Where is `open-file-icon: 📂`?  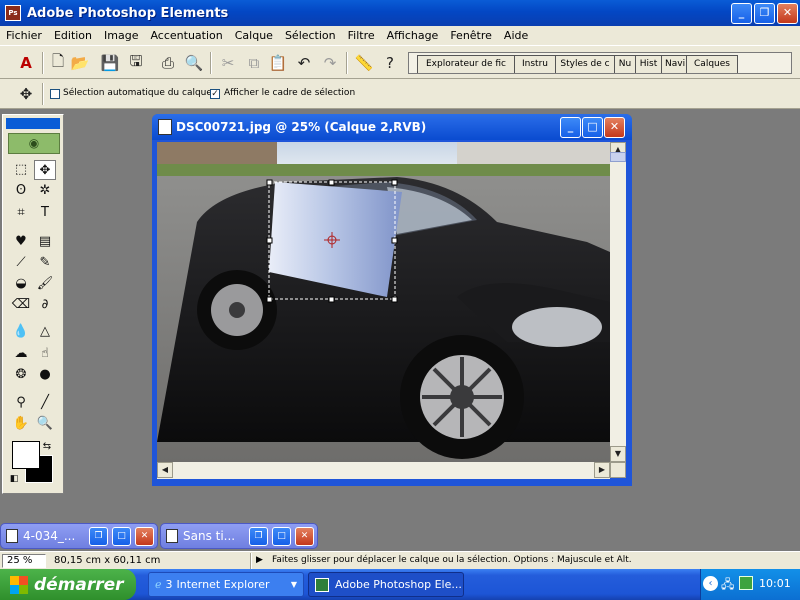 open-file-icon: 📂 is located at coordinates (80, 63).